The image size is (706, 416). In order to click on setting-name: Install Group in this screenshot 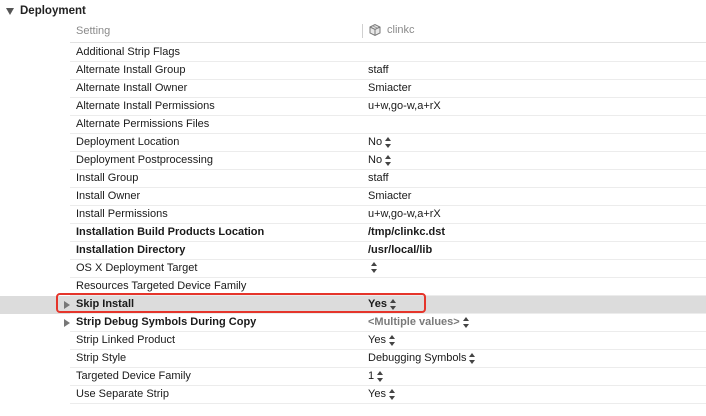, I will do `click(107, 178)`.